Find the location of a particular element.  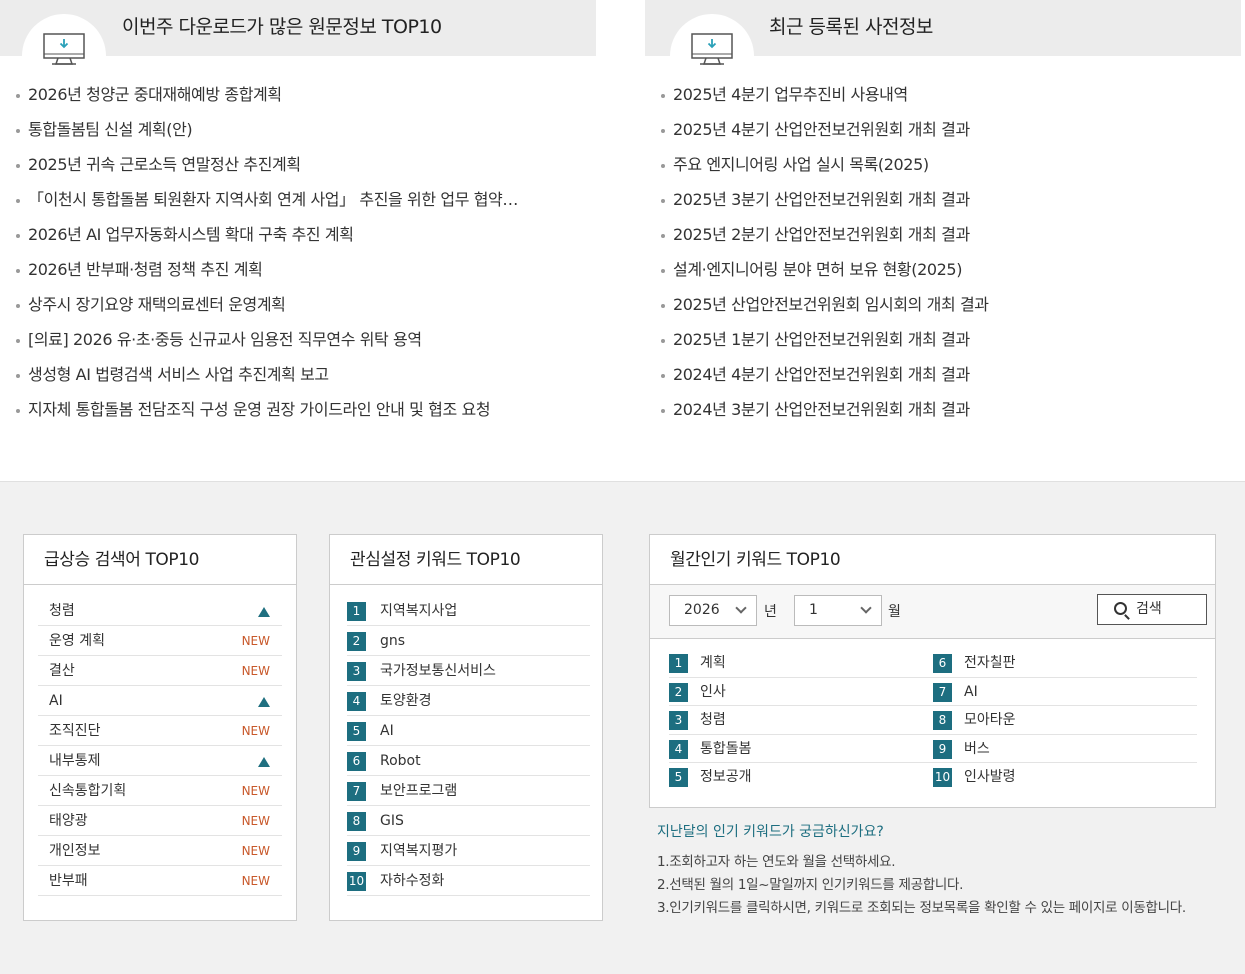

list-item-link: 2024년 4분기 산업안전보건위원회 개최 결과 is located at coordinates (946, 379).